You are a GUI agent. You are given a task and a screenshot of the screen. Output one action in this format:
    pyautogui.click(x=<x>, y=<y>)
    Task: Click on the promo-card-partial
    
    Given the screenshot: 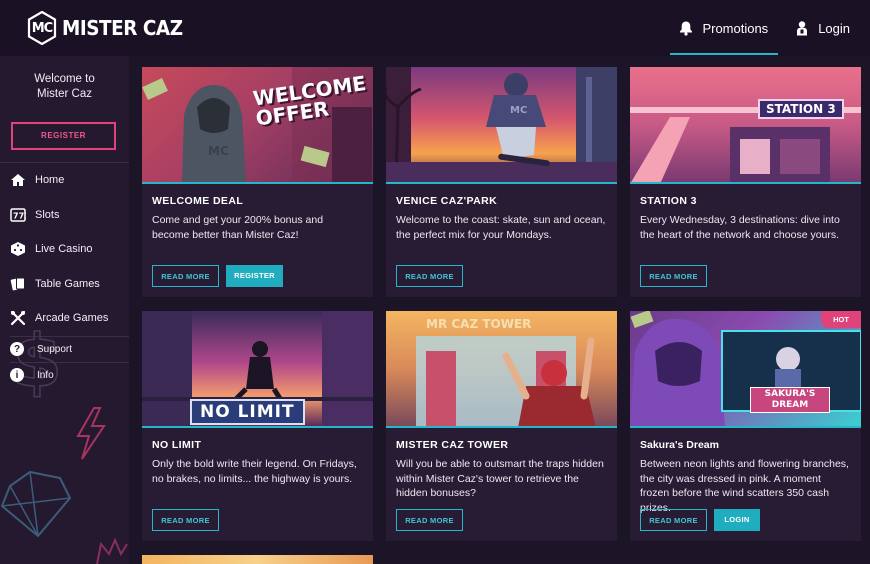 What is the action you would take?
    pyautogui.click(x=257, y=559)
    